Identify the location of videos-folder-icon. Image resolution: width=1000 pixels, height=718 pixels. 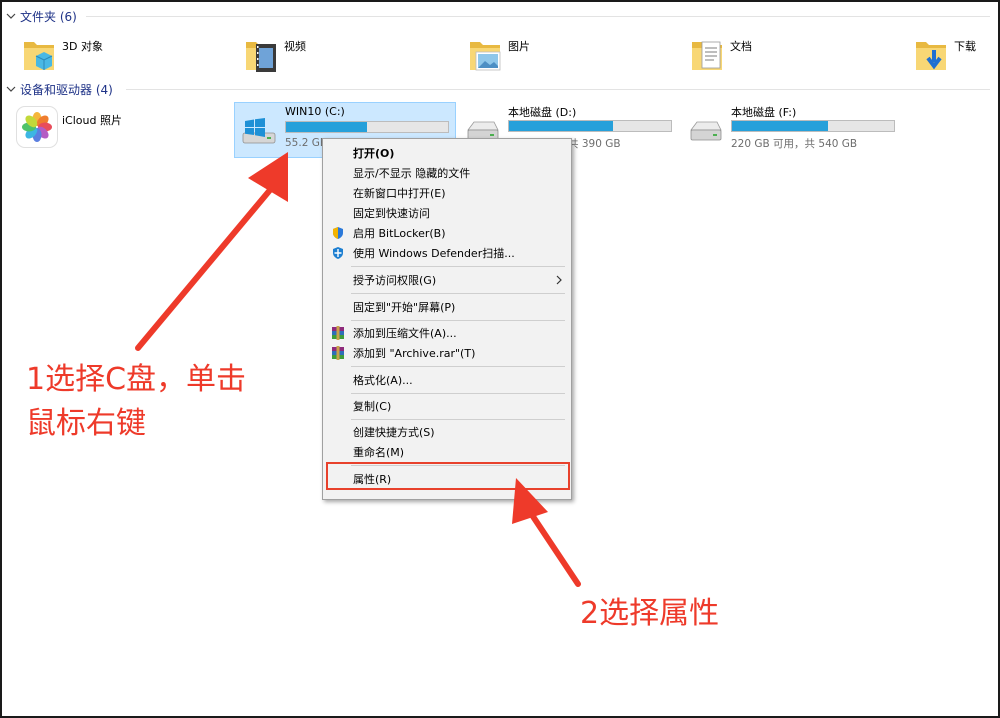
(261, 57).